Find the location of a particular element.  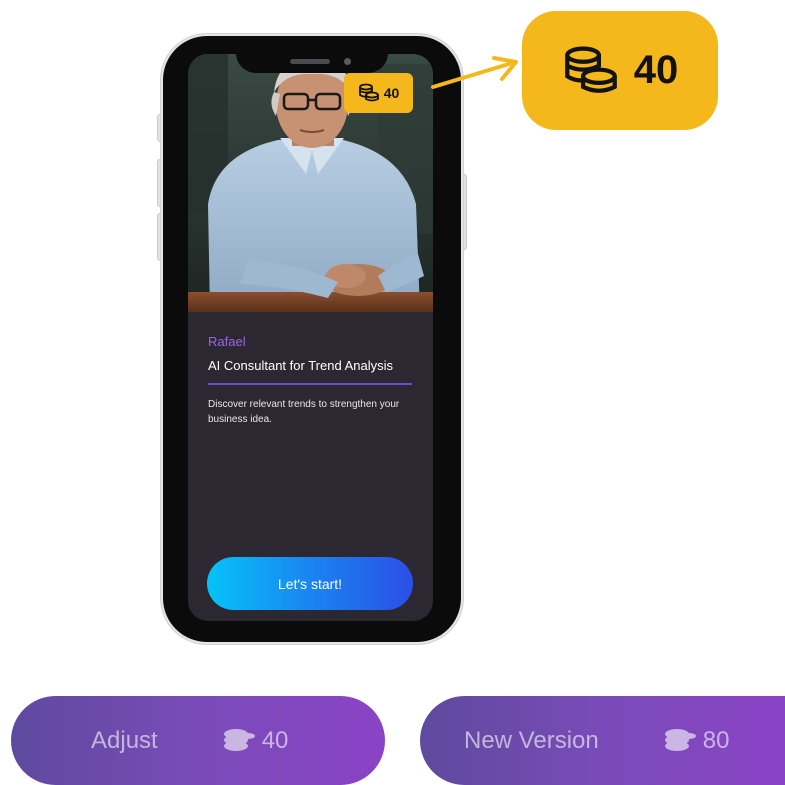

divider is located at coordinates (310, 384).